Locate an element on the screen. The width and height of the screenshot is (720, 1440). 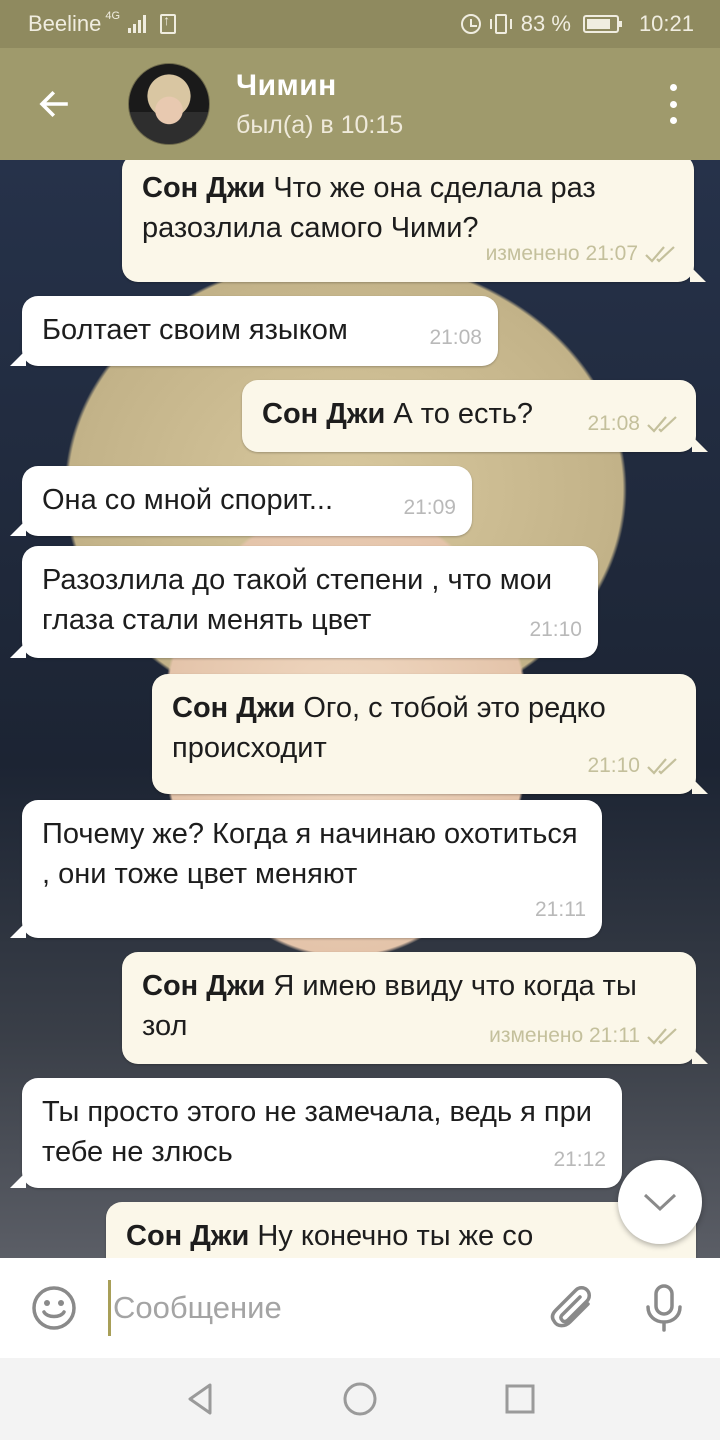
back-triangle-icon is located at coordinates (200, 1399).